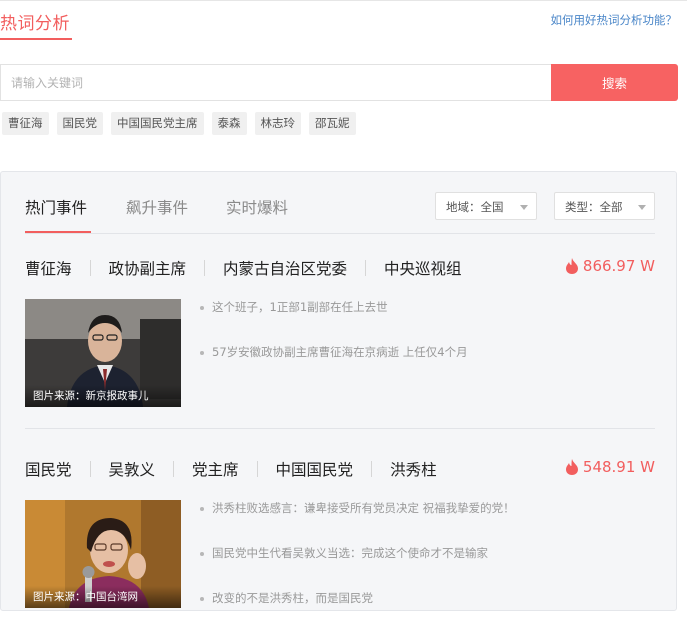 This screenshot has height=630, width=687. I want to click on event-image: 图片来源：中国台湾网, so click(103, 554).